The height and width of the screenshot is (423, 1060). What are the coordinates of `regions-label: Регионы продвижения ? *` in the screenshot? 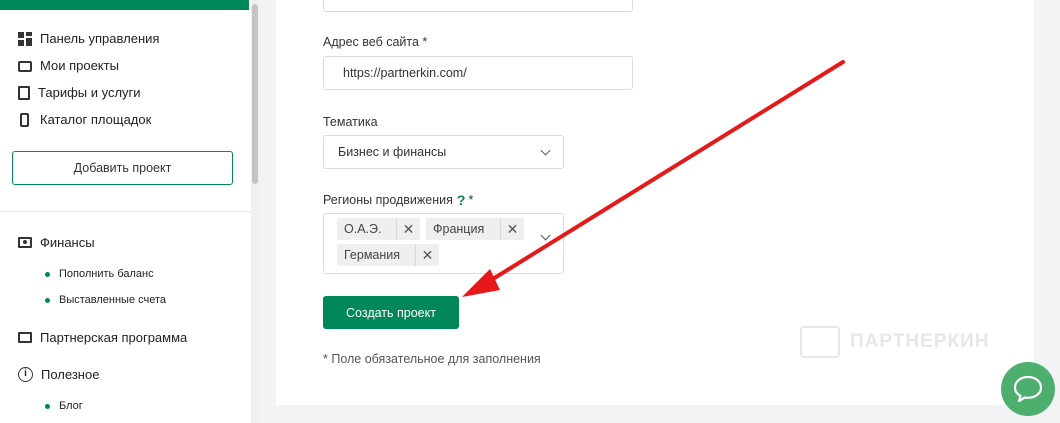 It's located at (398, 200).